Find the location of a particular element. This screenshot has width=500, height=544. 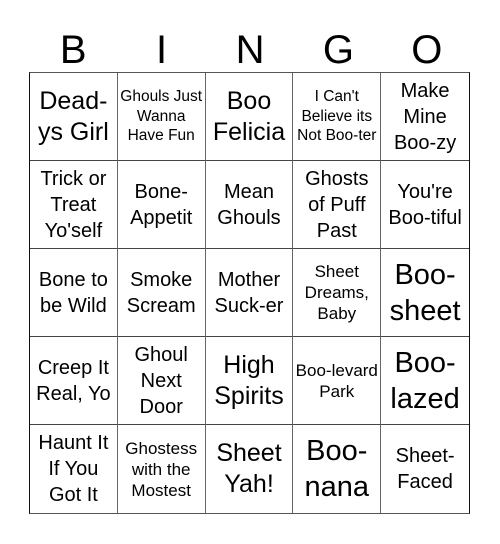

bingo-cell: Sheet Dreams, Baby is located at coordinates (337, 293).